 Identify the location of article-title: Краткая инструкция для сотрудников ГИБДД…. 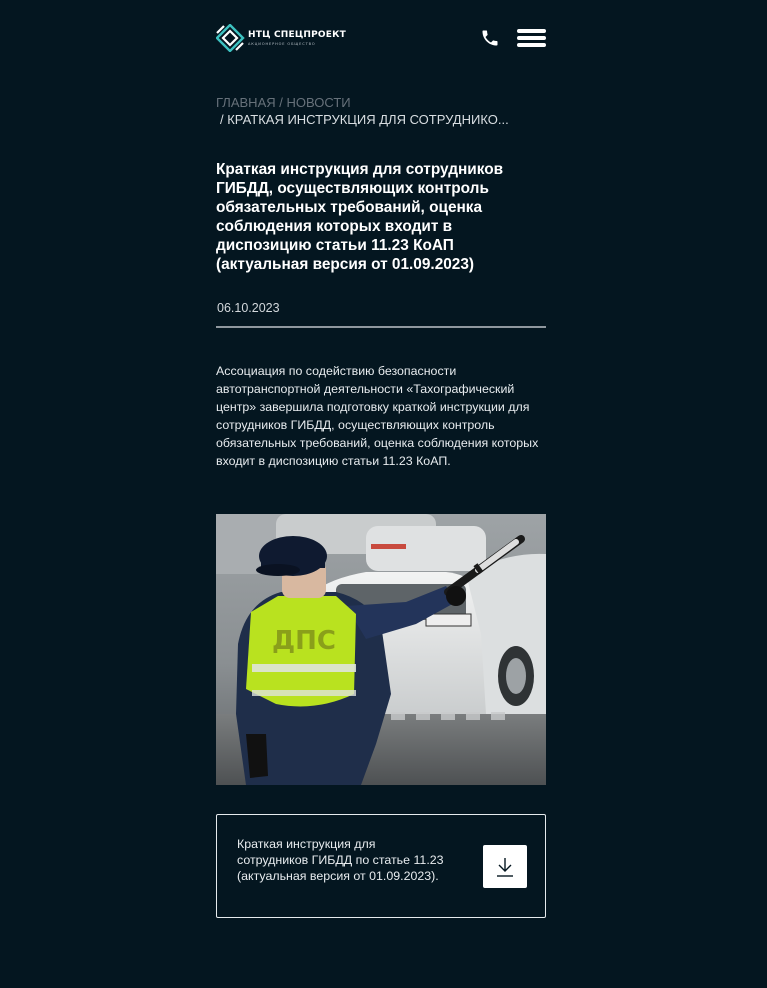
(360, 217).